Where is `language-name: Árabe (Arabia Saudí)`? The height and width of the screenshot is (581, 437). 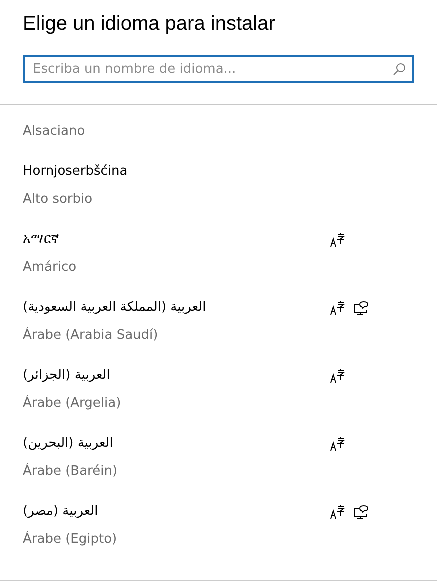 language-name: Árabe (Arabia Saudí) is located at coordinates (173, 336).